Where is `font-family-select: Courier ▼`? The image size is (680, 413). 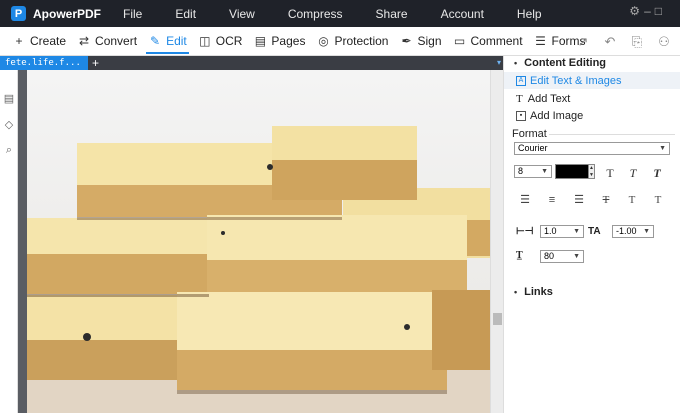 font-family-select: Courier ▼ is located at coordinates (592, 148).